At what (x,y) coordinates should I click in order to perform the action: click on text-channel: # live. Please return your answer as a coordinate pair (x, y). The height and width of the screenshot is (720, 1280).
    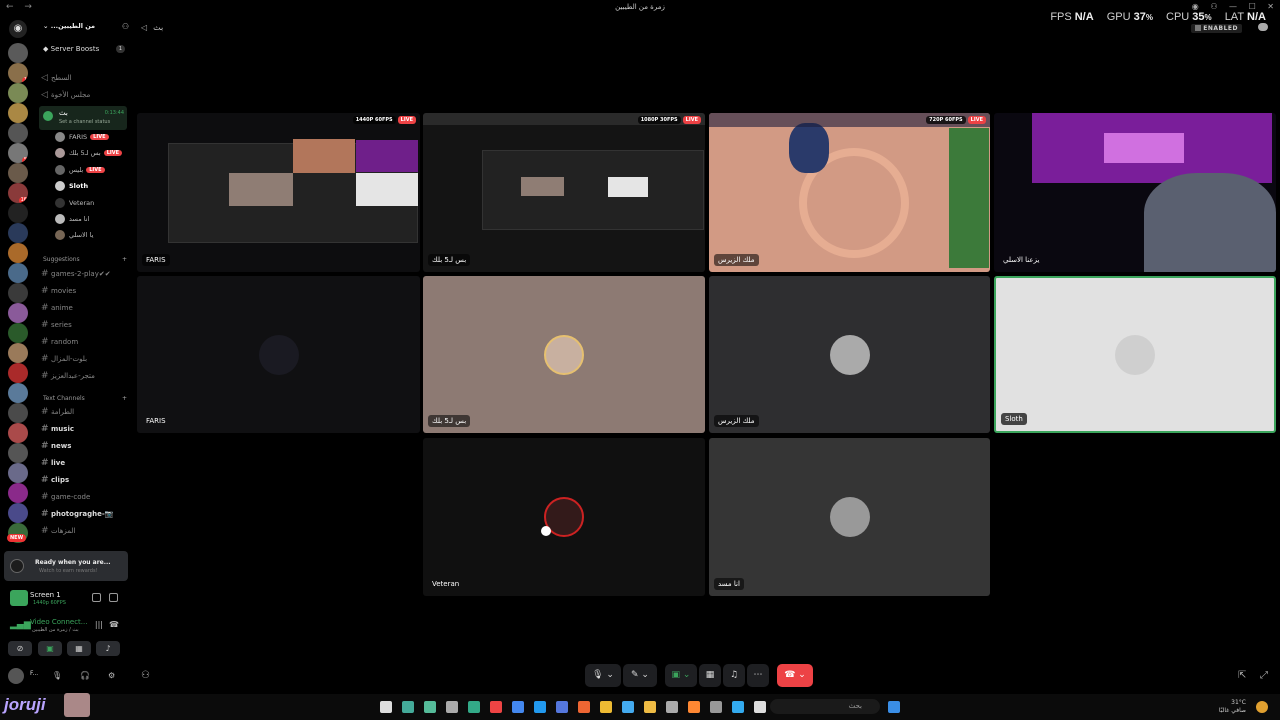
    Looking at the image, I should click on (53, 463).